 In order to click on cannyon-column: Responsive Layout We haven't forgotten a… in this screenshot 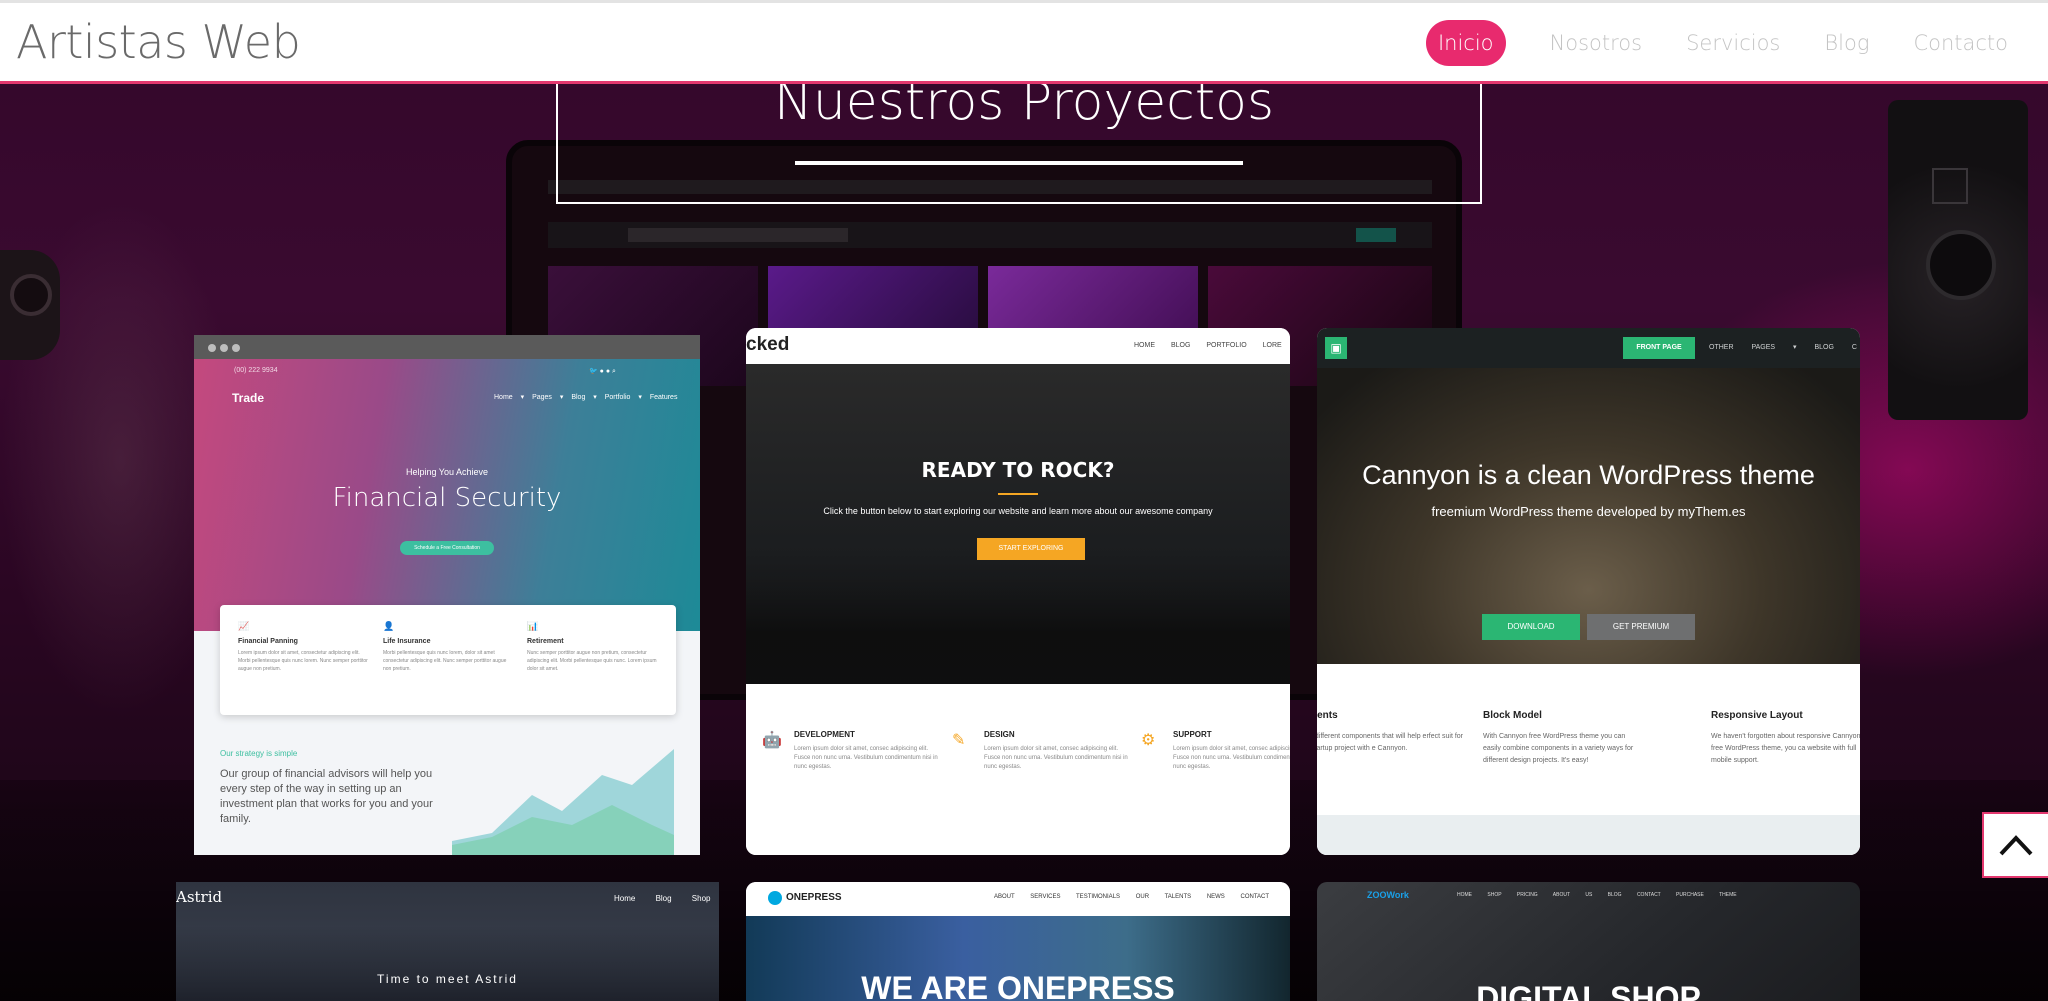, I will do `click(1785, 738)`.